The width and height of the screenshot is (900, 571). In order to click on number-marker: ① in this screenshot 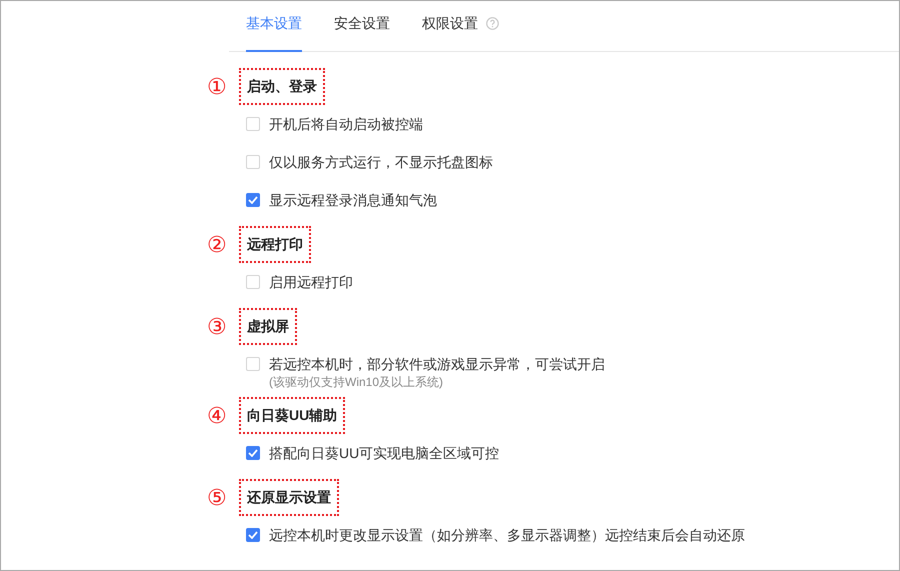, I will do `click(217, 86)`.